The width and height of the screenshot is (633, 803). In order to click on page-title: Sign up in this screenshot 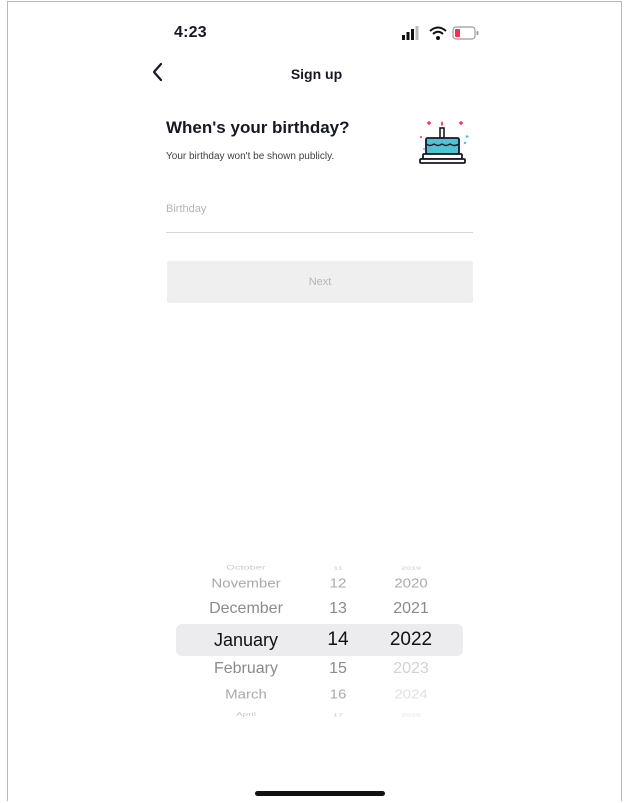, I will do `click(316, 74)`.